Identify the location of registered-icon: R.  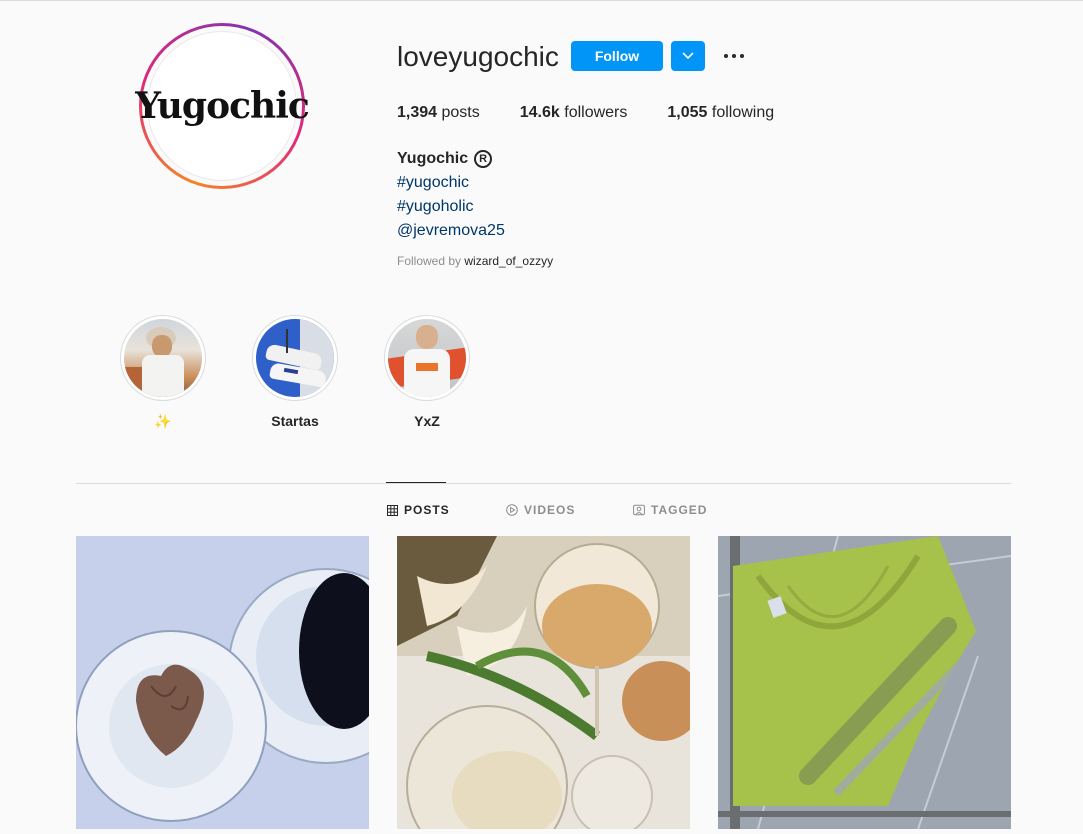
(483, 159).